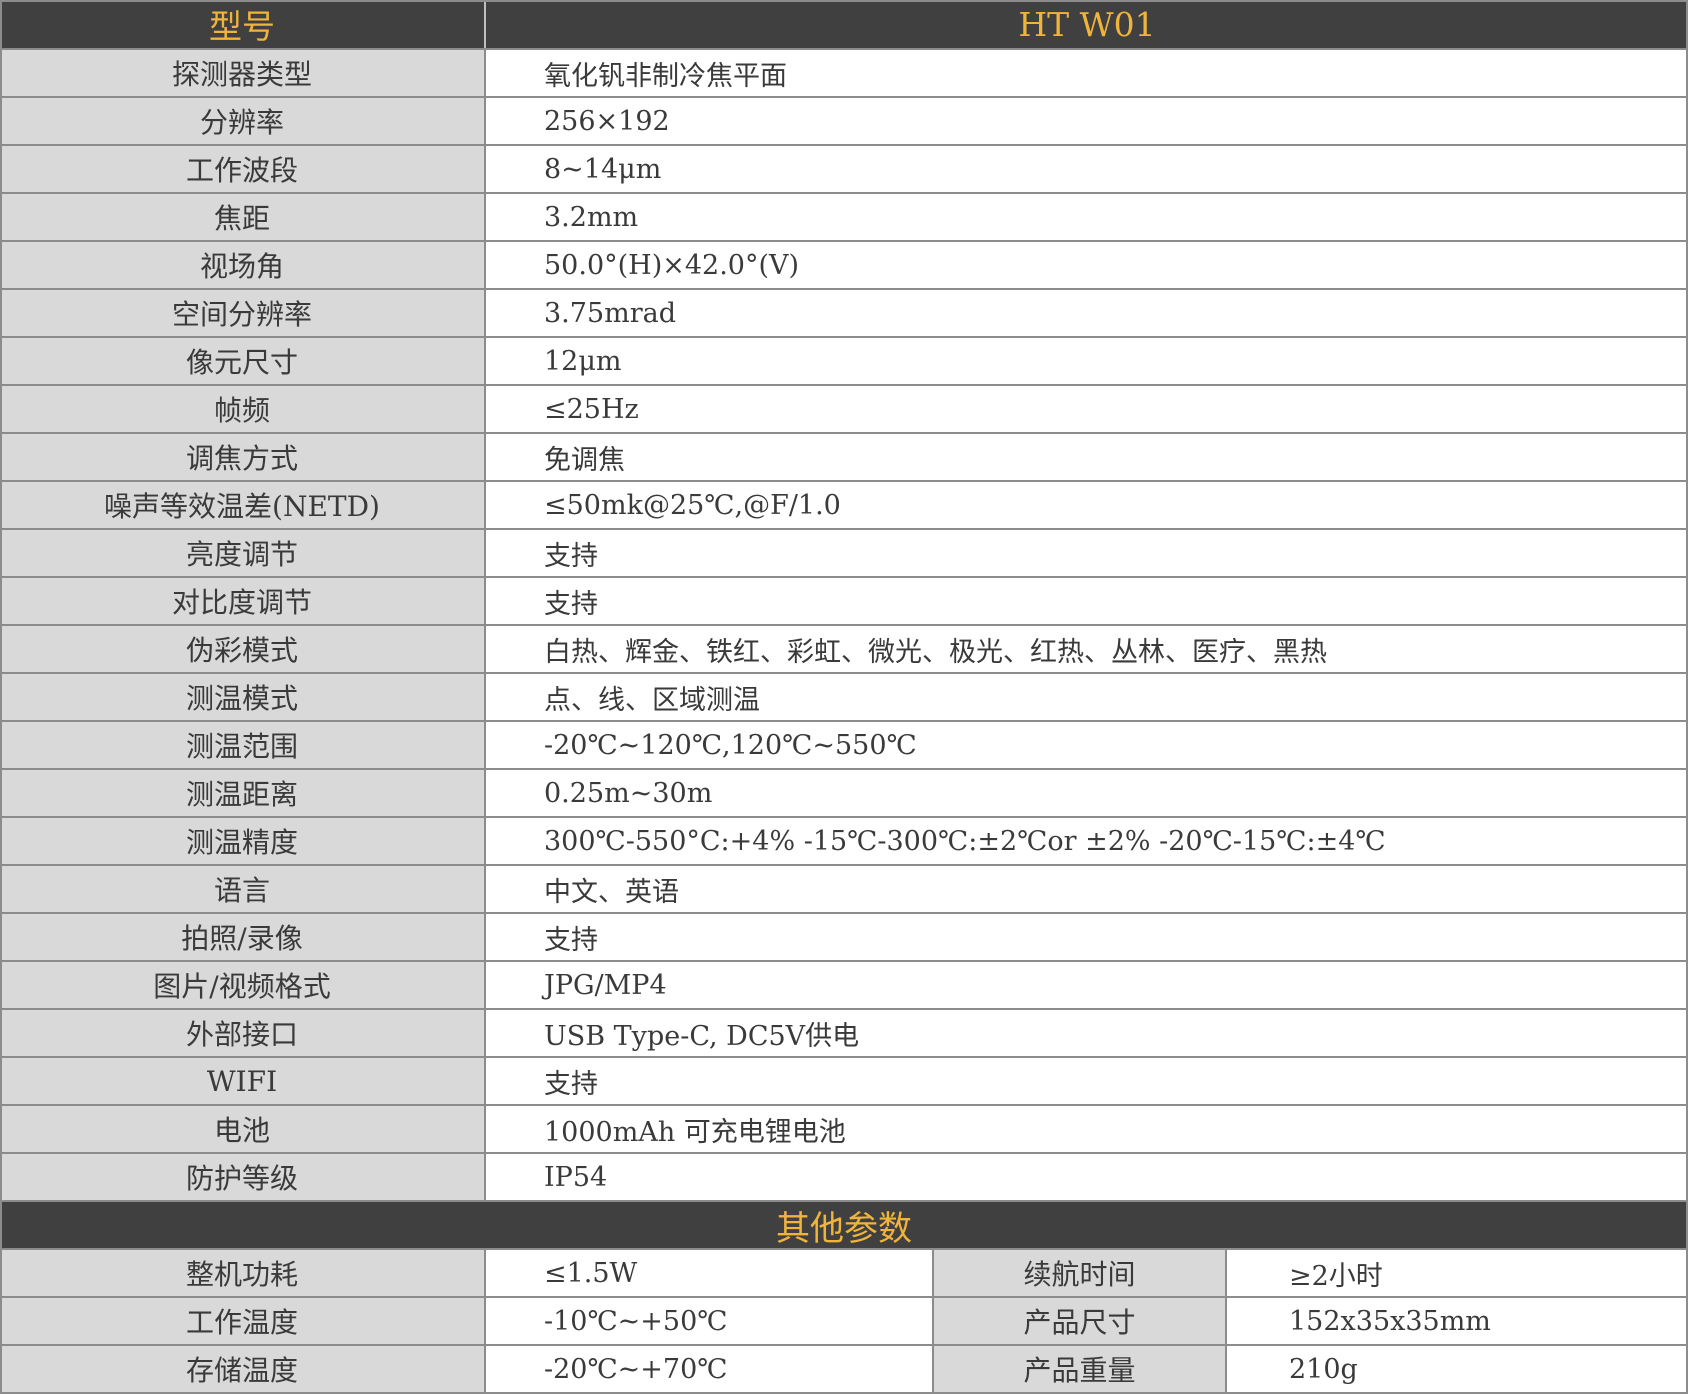  Describe the element at coordinates (1087, 1033) in the screenshot. I see `spec-value: USB Type-C, DC5V供电` at that location.